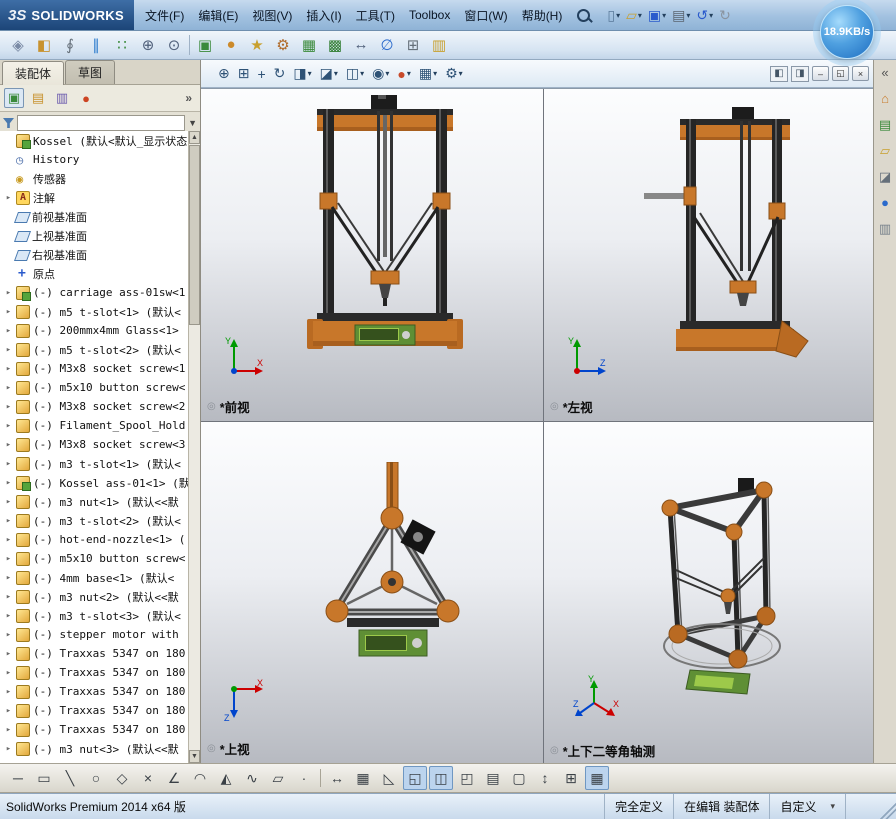 This screenshot has height=819, width=896. Describe the element at coordinates (148, 45) in the screenshot. I see `magnifier-plus-icon: ⊕` at that location.